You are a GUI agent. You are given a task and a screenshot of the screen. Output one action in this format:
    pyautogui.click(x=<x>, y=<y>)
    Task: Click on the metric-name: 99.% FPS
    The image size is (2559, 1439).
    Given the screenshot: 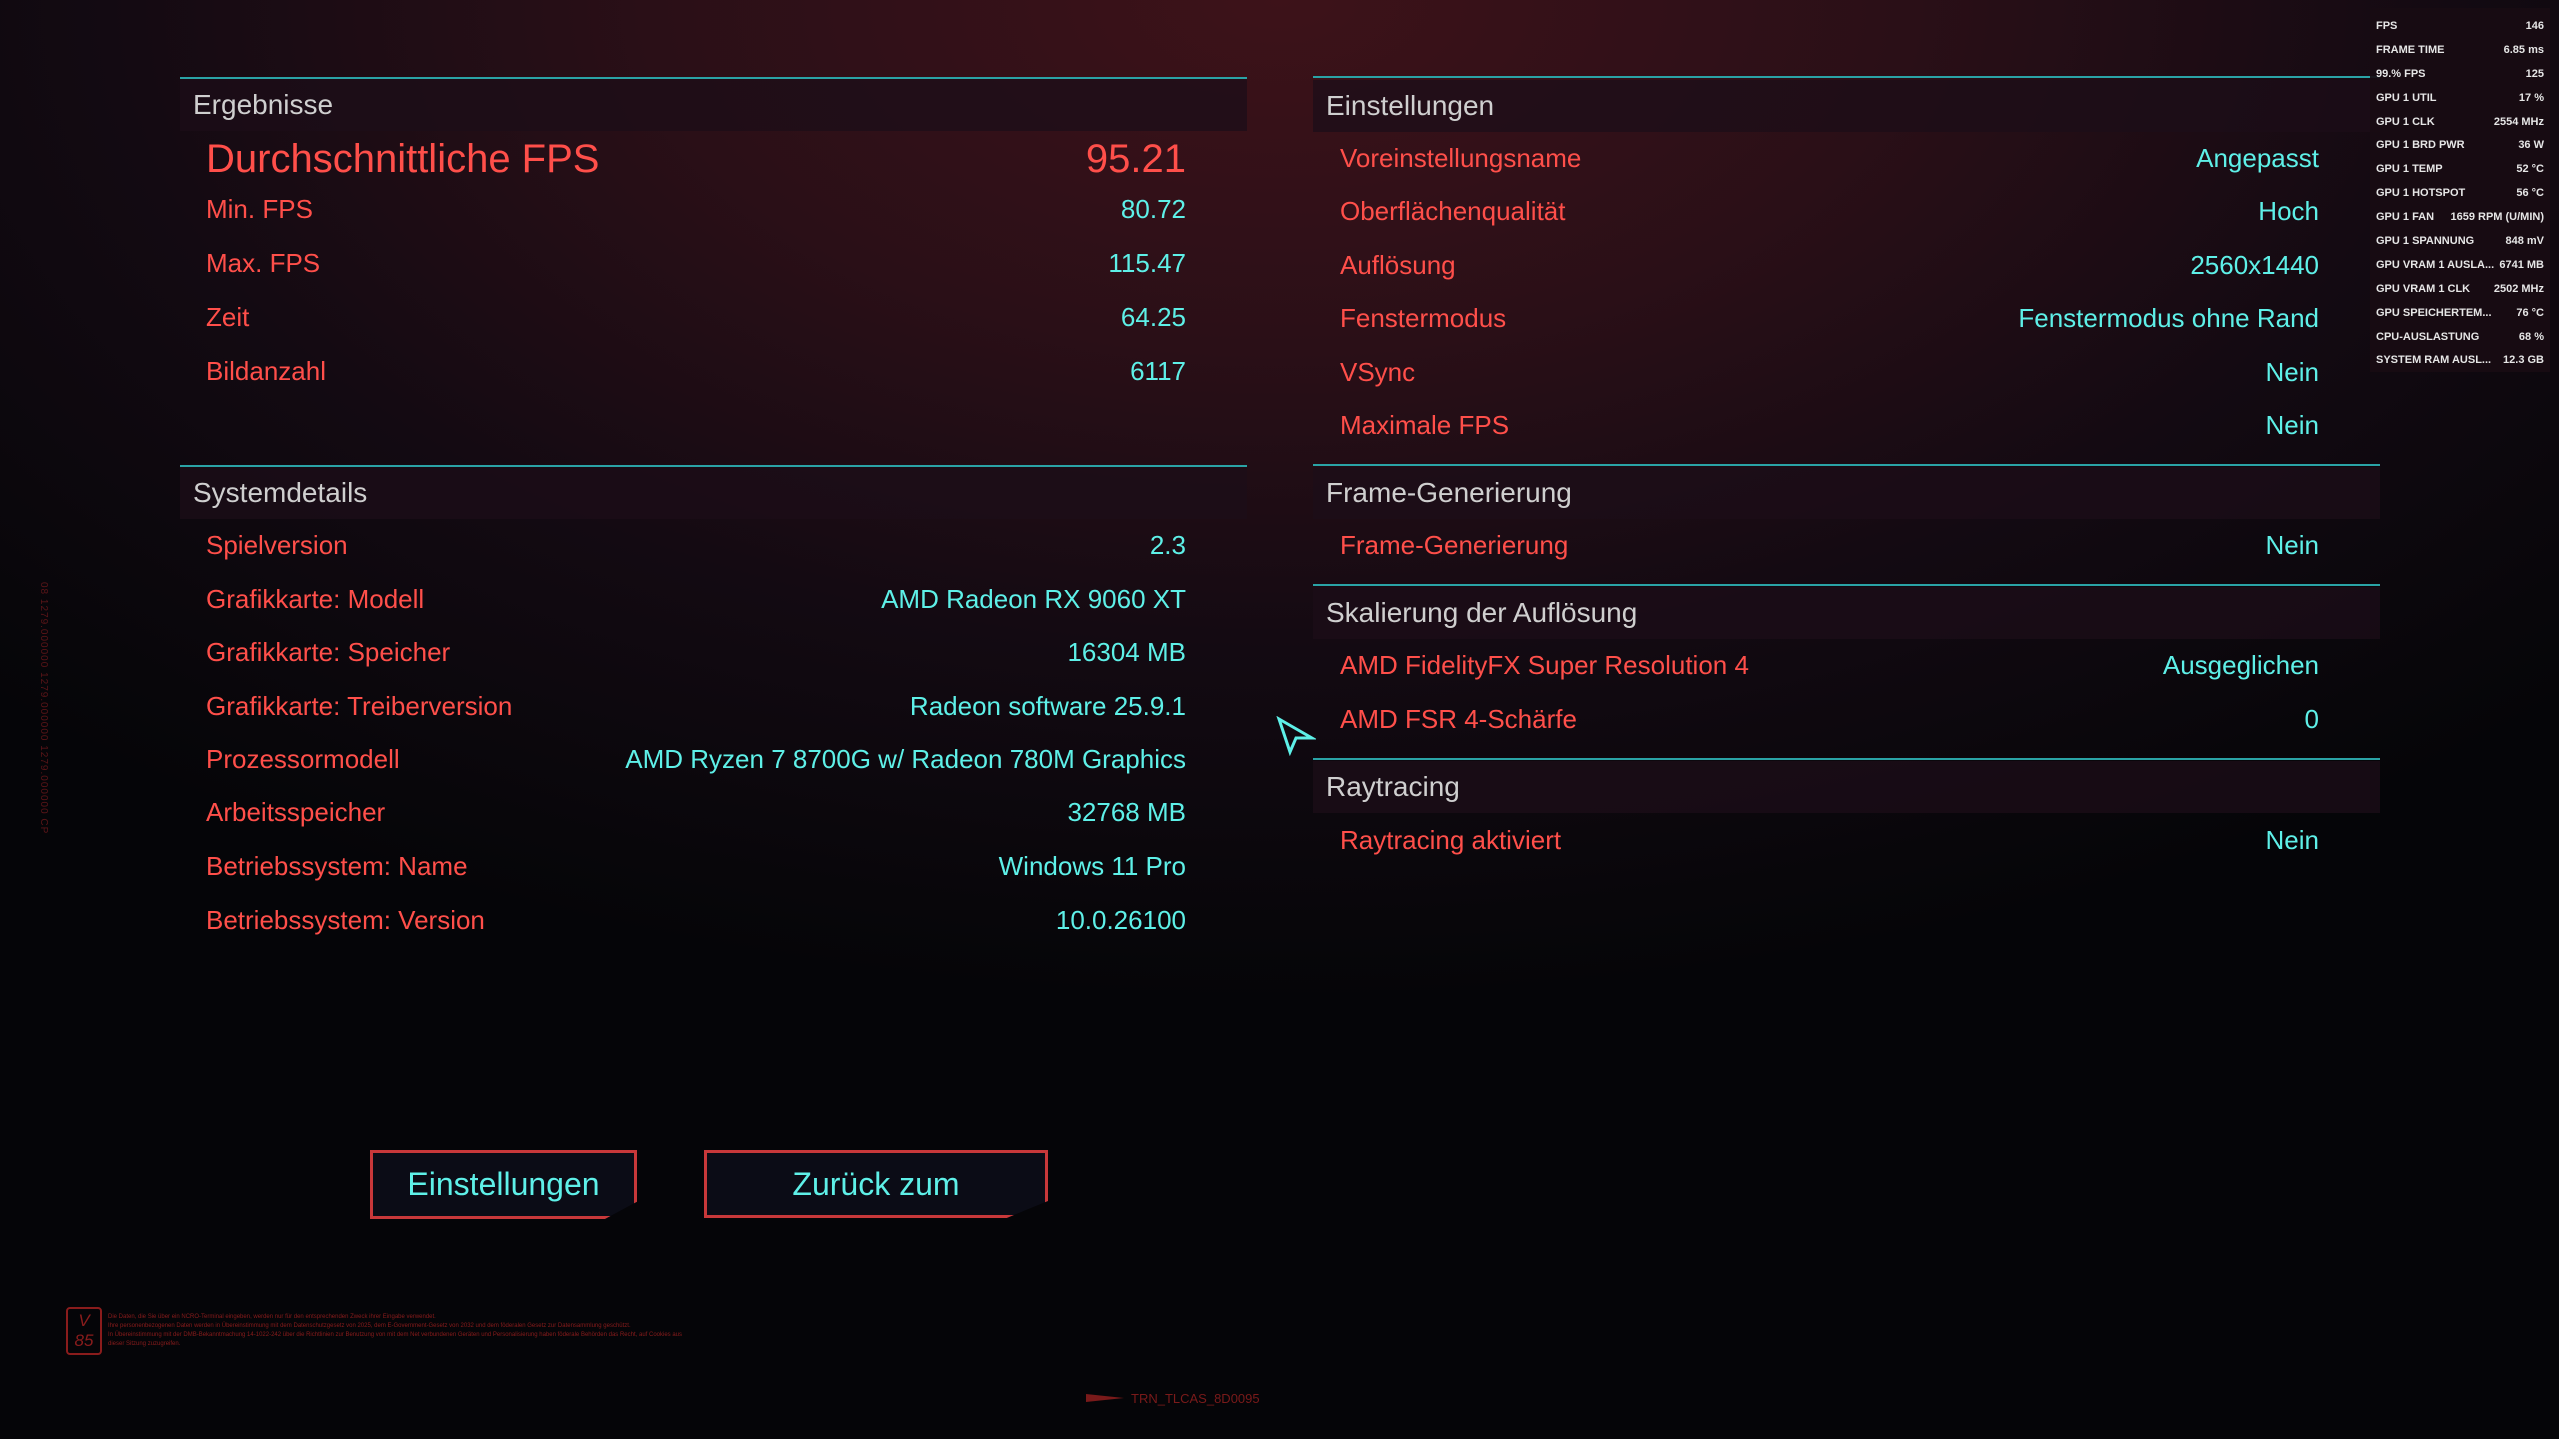 What is the action you would take?
    pyautogui.click(x=2401, y=73)
    